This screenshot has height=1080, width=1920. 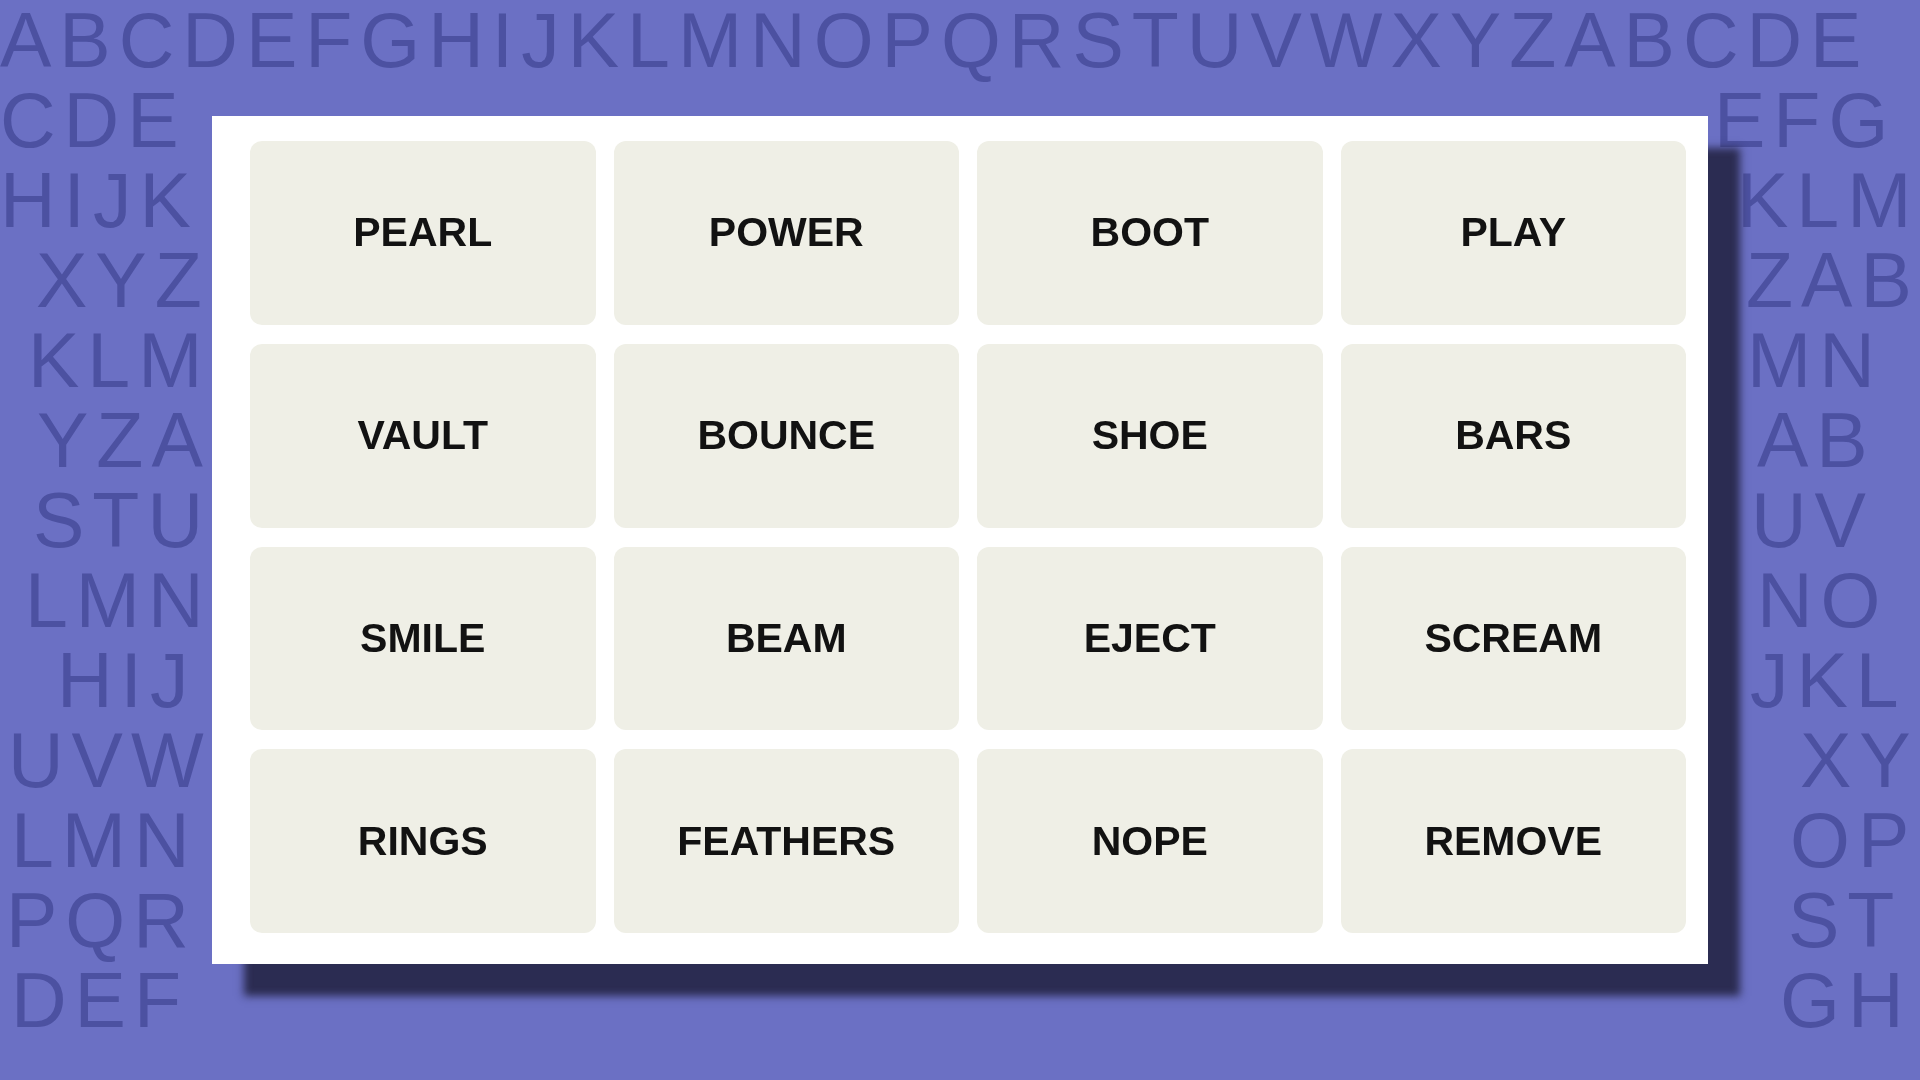 I want to click on word-tile: NOPE, so click(x=1150, y=841).